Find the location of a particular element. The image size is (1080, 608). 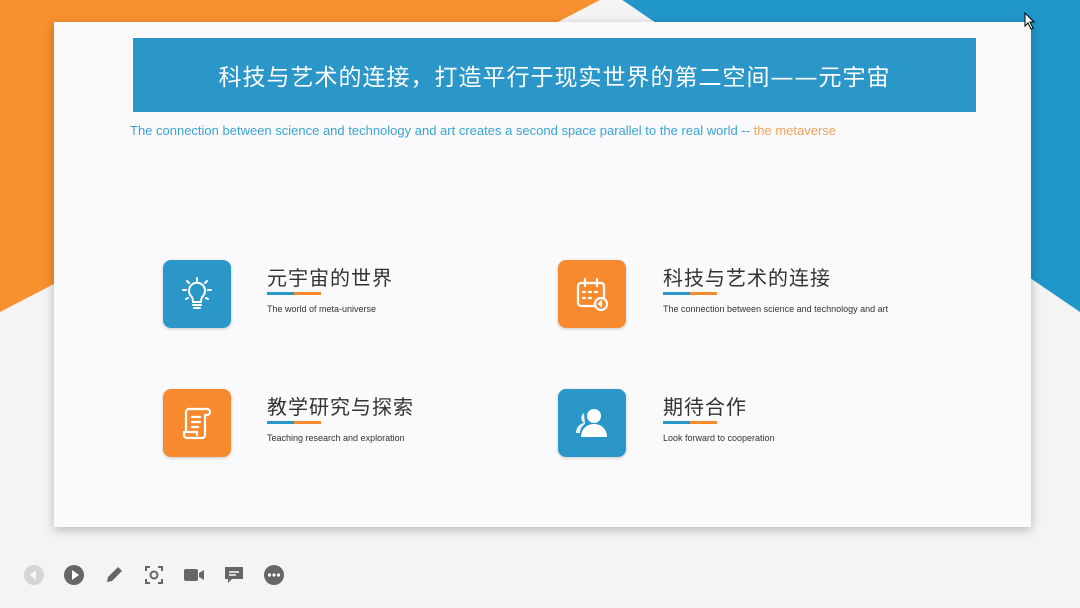

comment-icon is located at coordinates (234, 575).